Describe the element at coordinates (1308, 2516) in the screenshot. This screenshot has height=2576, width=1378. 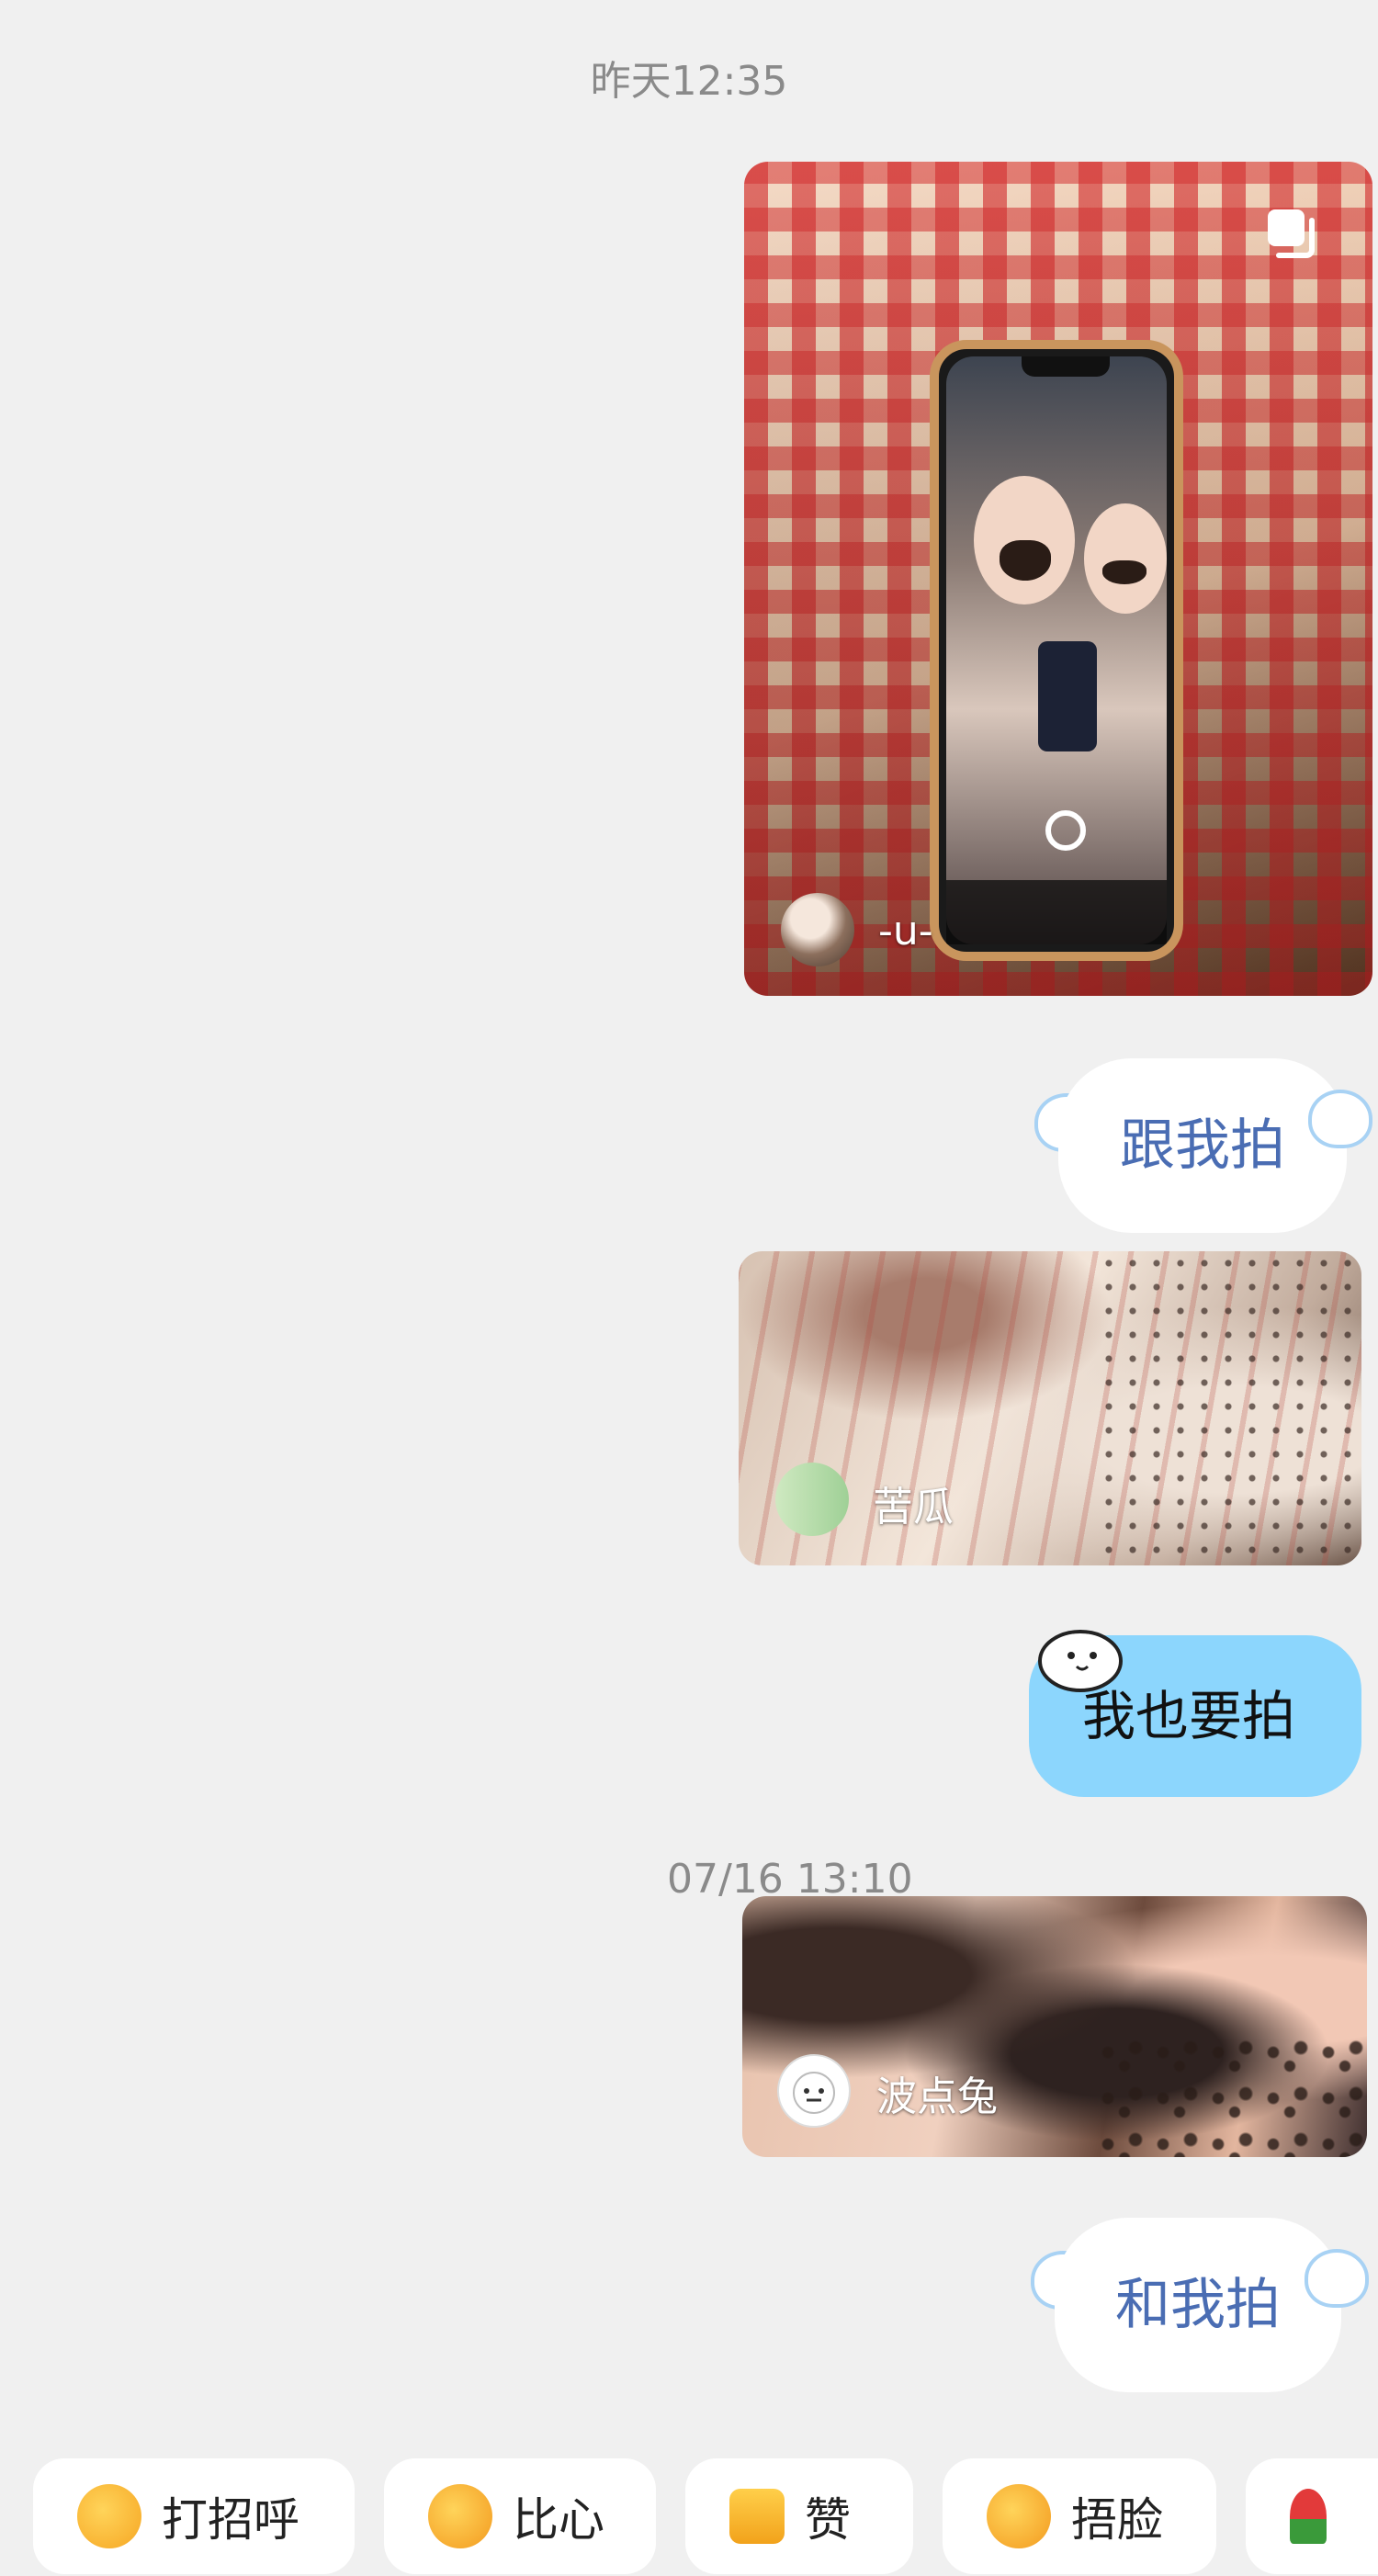
I see `rose-emoji-icon` at that location.